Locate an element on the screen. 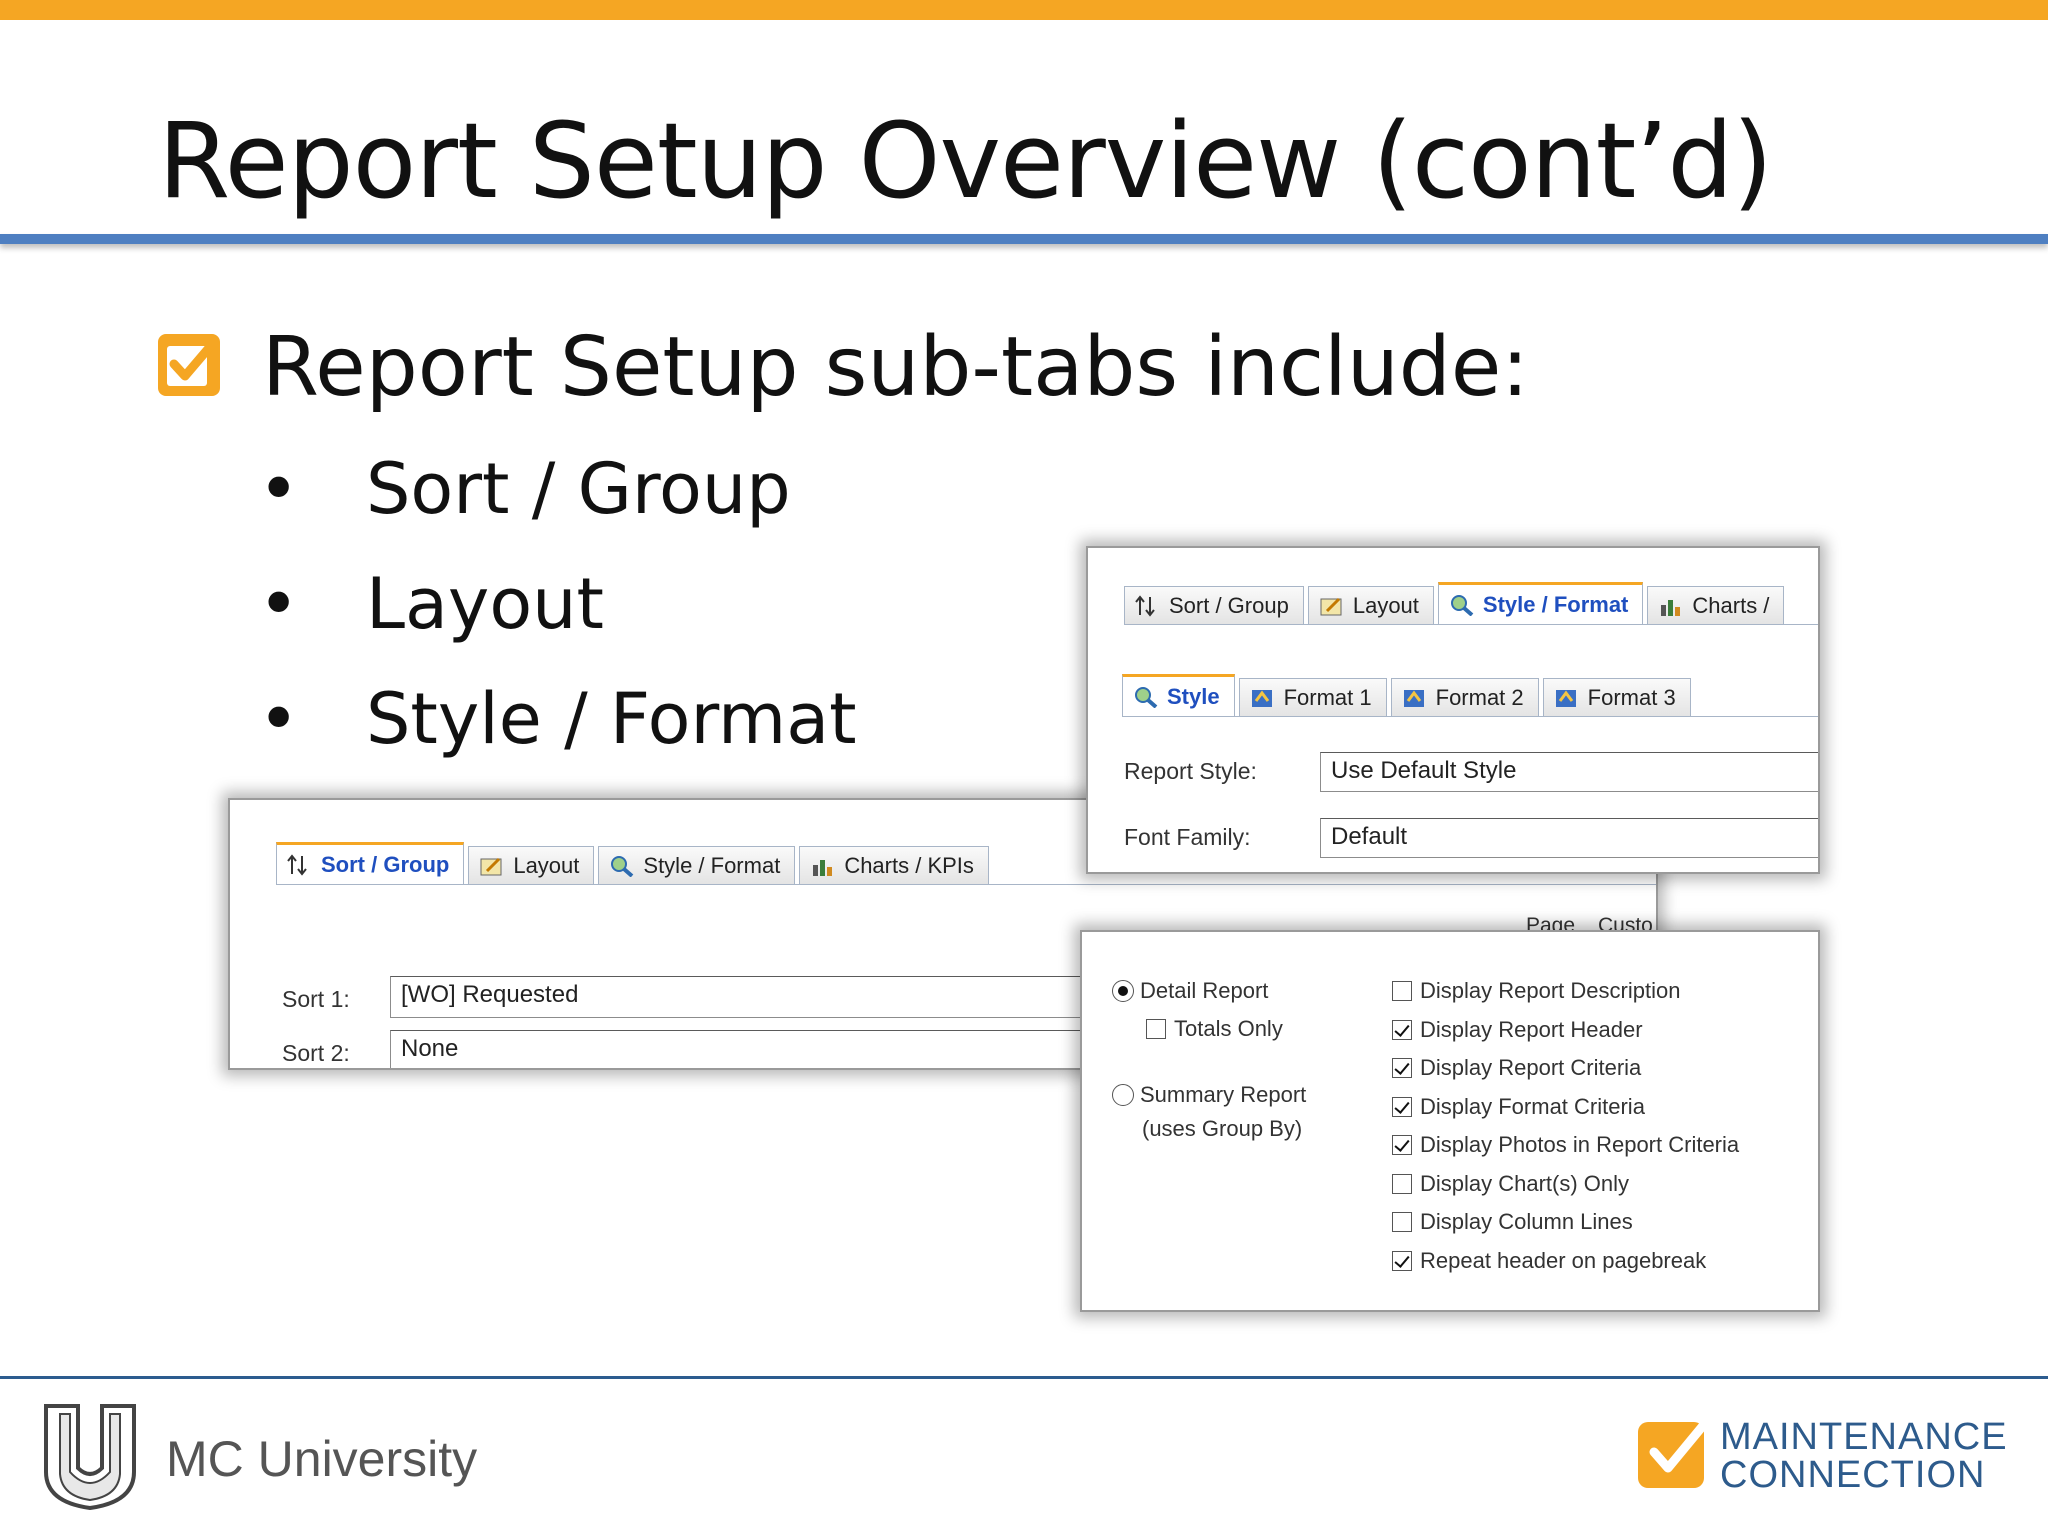 The width and height of the screenshot is (2048, 1536). tab-label: Format 1 is located at coordinates (1327, 697).